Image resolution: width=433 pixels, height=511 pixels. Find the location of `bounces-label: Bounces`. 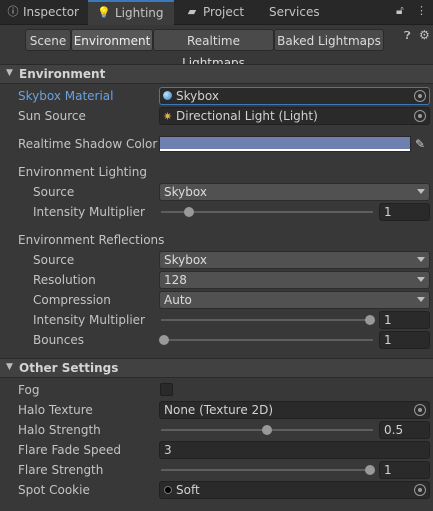

bounces-label: Bounces is located at coordinates (59, 340).